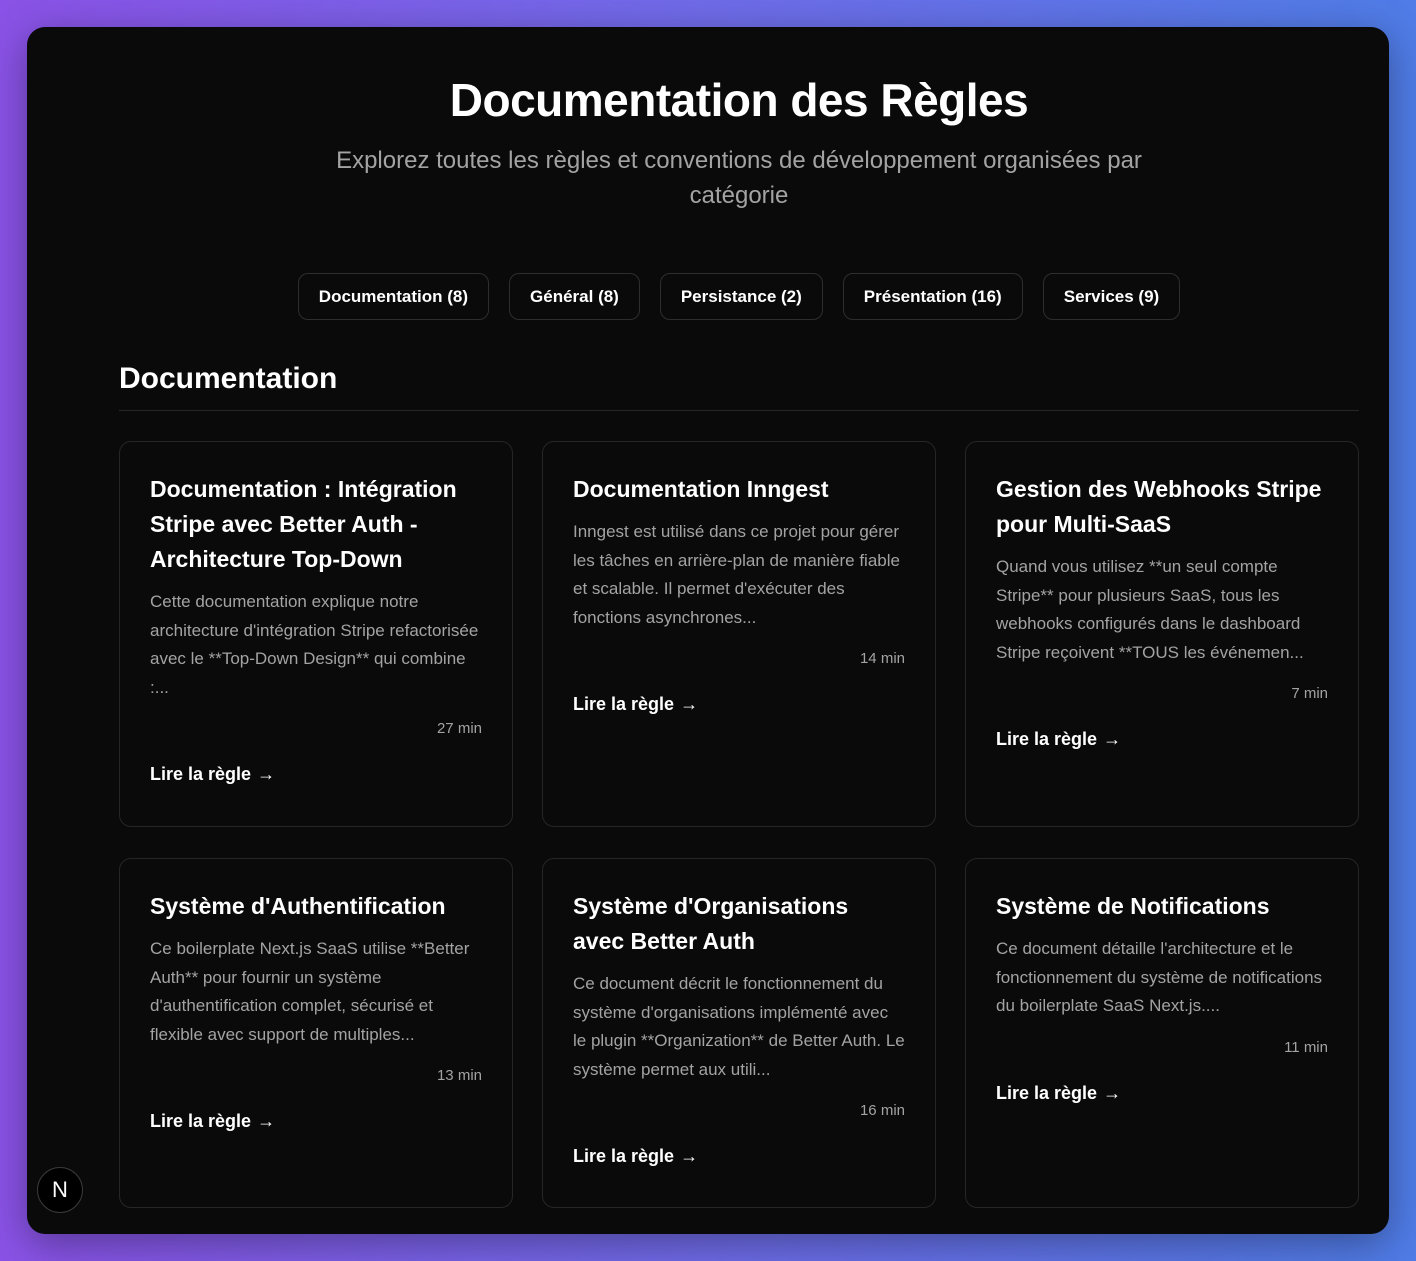 Image resolution: width=1416 pixels, height=1261 pixels. Describe the element at coordinates (701, 489) in the screenshot. I see `card-title: Documentation Inngest` at that location.